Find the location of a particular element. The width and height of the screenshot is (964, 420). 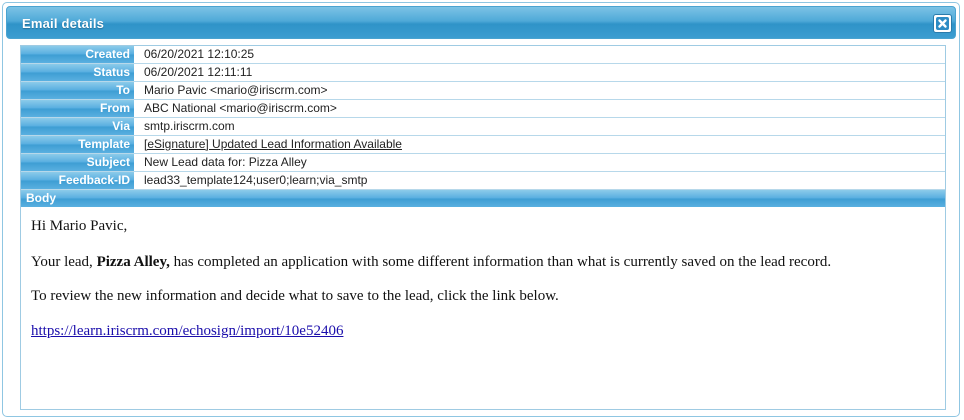

field-row-via: Via smtp.iriscrm.com is located at coordinates (483, 127).